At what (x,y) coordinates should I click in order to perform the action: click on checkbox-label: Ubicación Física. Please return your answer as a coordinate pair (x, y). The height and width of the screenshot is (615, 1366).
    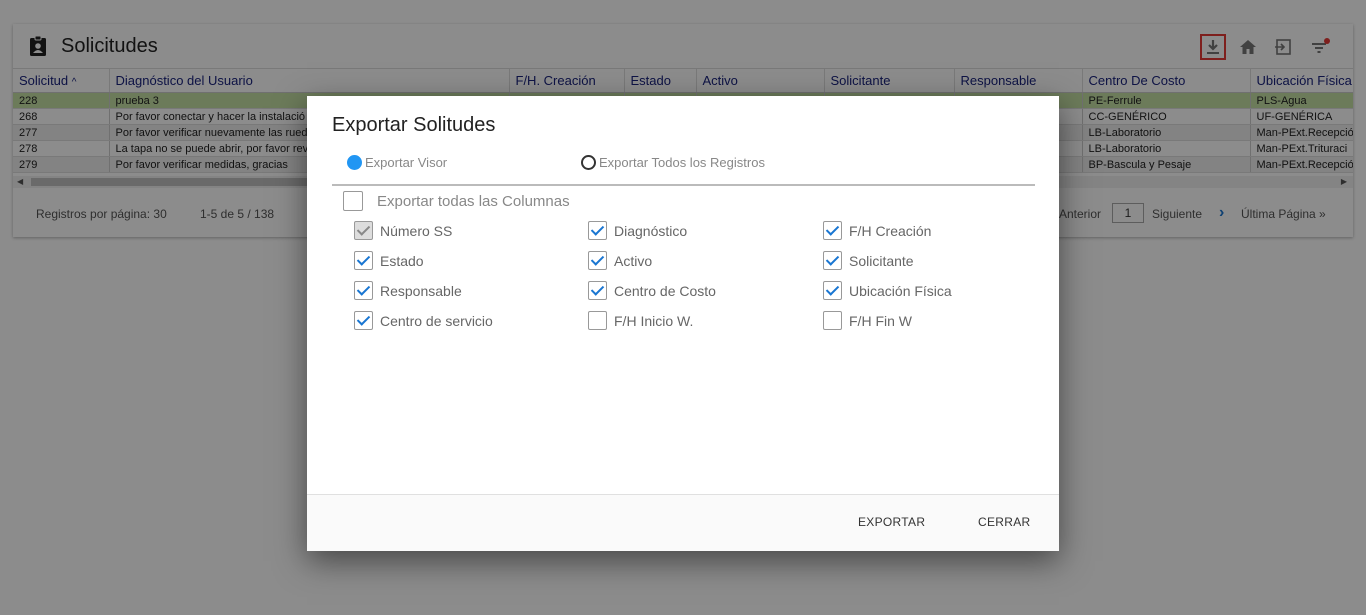
    Looking at the image, I should click on (900, 290).